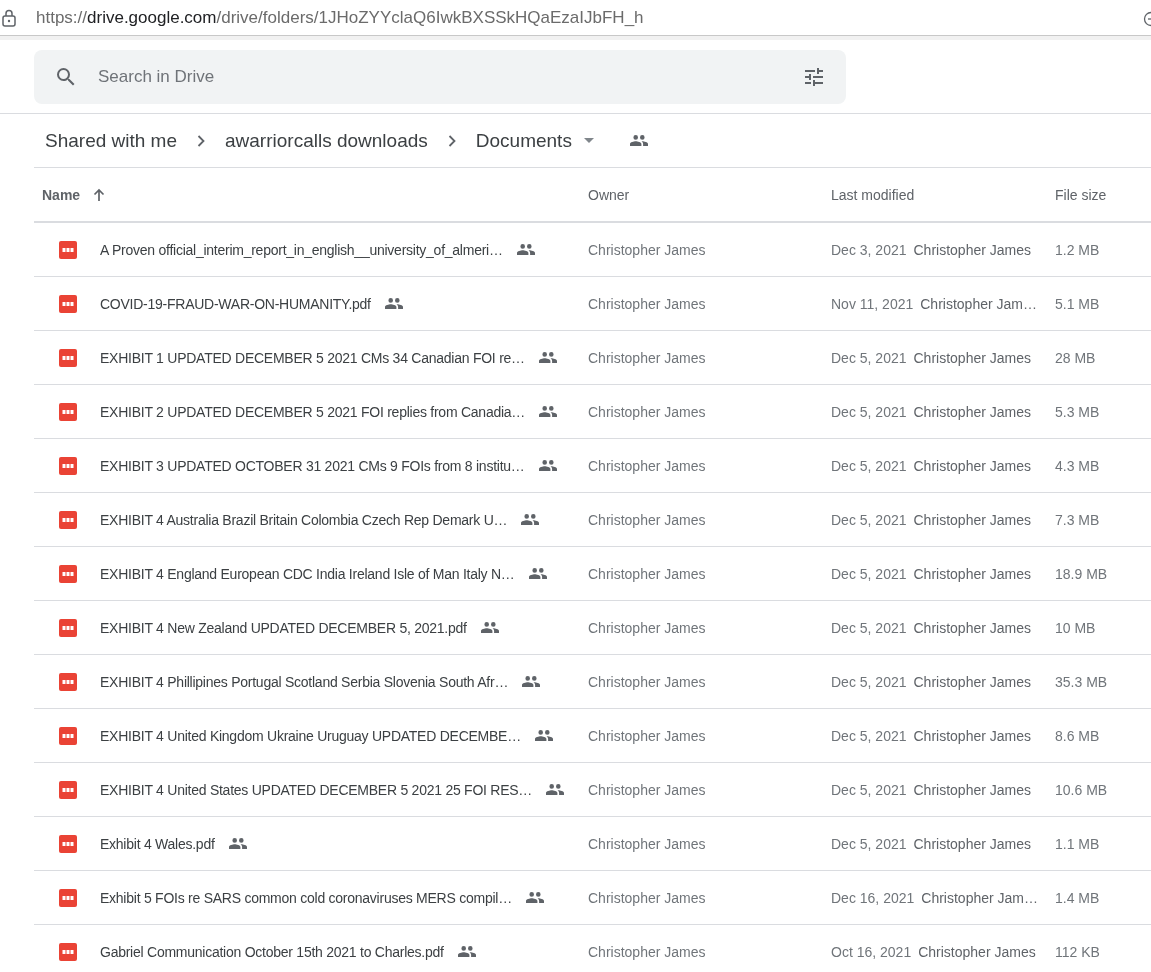 Image resolution: width=1151 pixels, height=972 pixels. Describe the element at coordinates (9, 17) in the screenshot. I see `lock-icon` at that location.